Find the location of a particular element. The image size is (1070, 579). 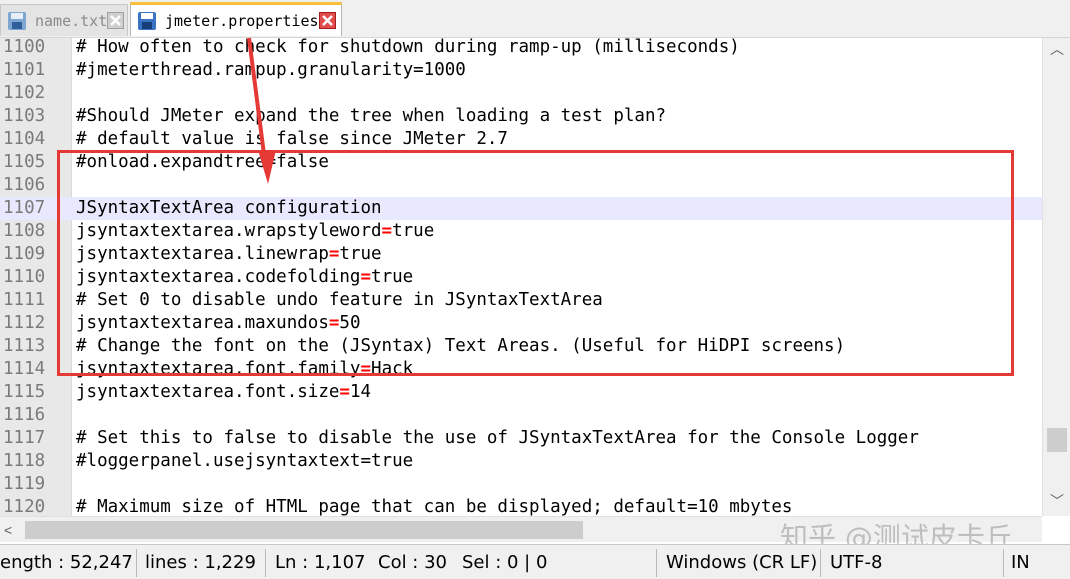

tab-label: name.txt is located at coordinates (71, 20).